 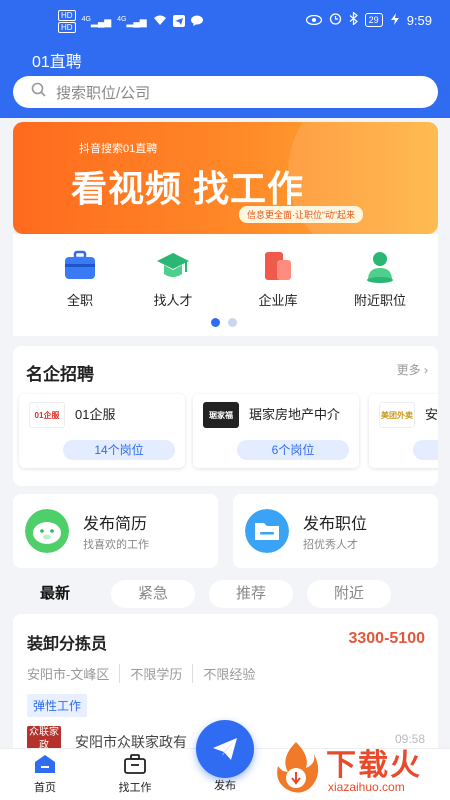 I want to click on company-name: 01企服, so click(x=95, y=414).